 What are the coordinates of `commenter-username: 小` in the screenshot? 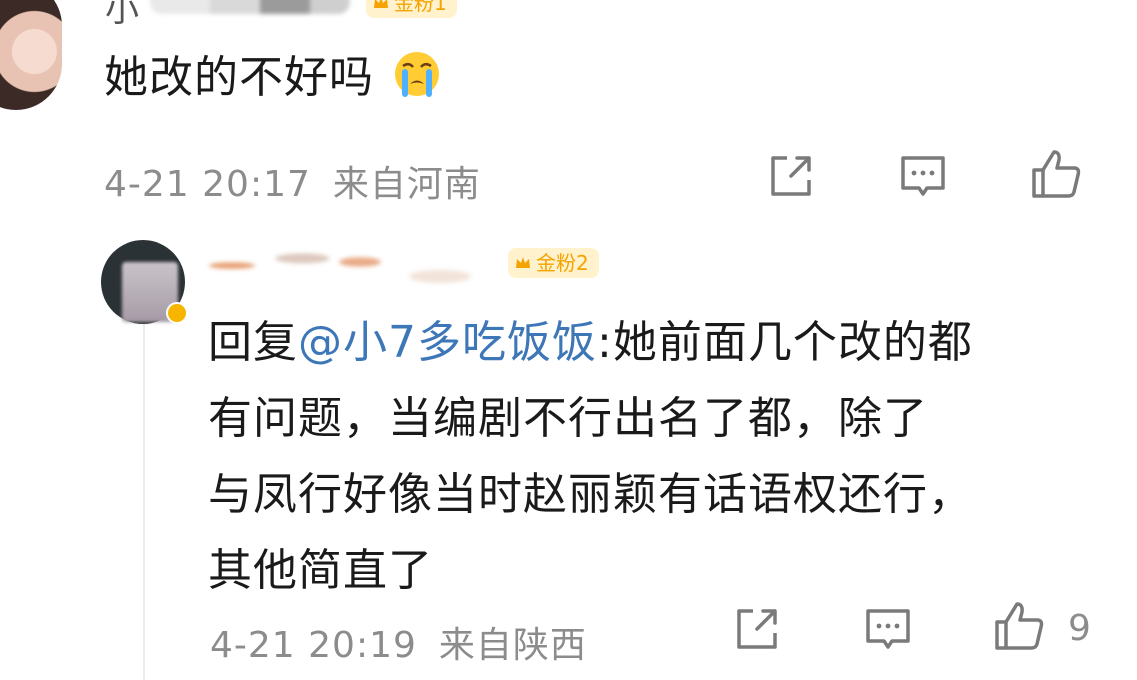 It's located at (123, 15).